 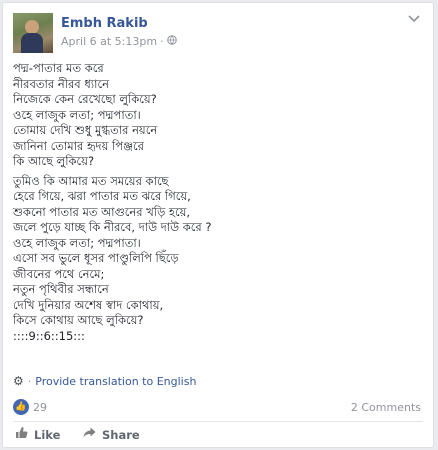 What do you see at coordinates (218, 436) in the screenshot?
I see `action-bar: Like Share` at bounding box center [218, 436].